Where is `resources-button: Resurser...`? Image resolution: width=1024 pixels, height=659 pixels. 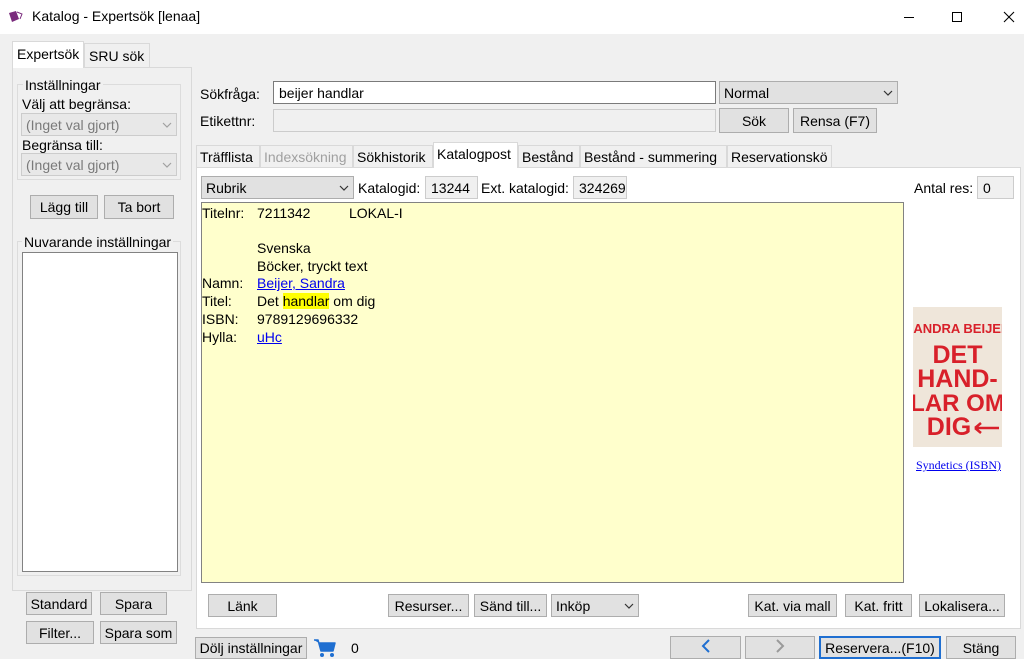
resources-button: Resurser... is located at coordinates (428, 605).